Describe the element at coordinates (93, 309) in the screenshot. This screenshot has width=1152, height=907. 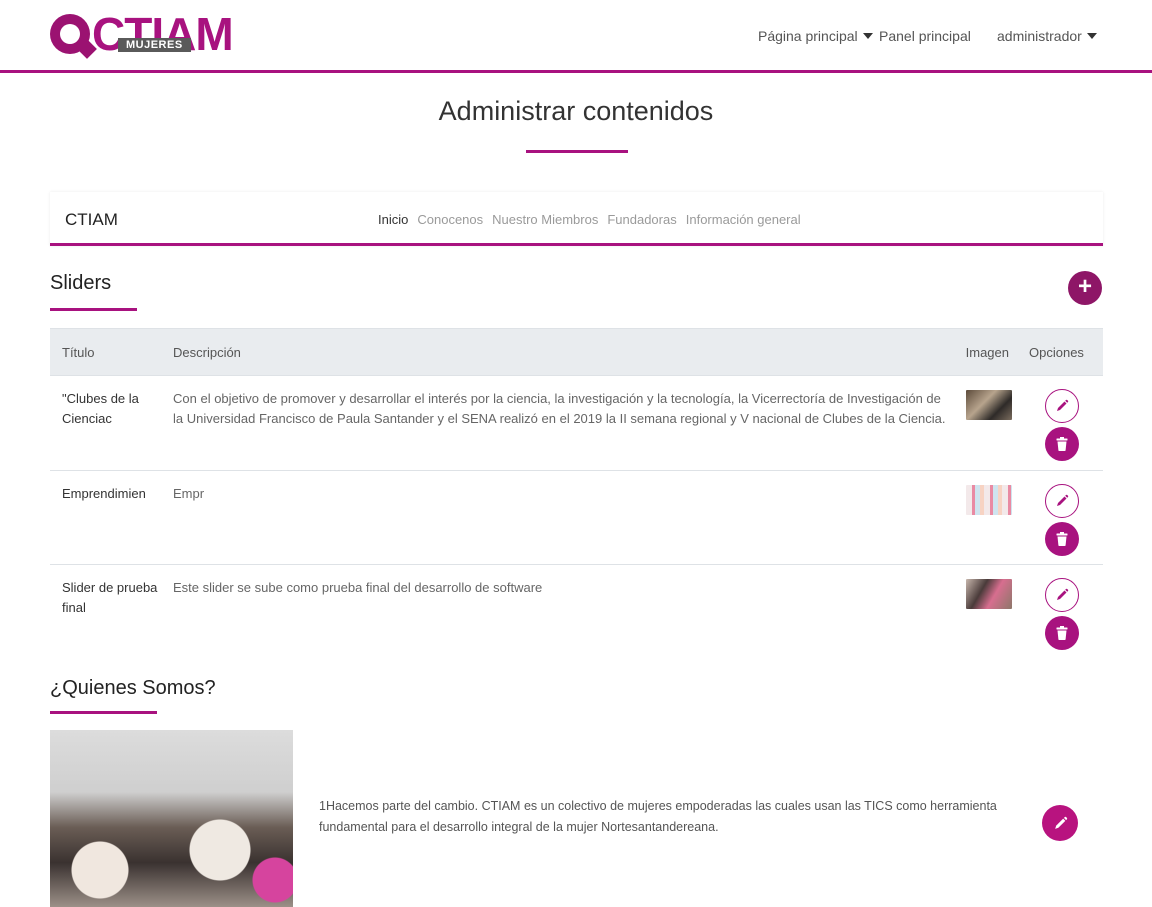
I see `sliders-heading-underline` at that location.